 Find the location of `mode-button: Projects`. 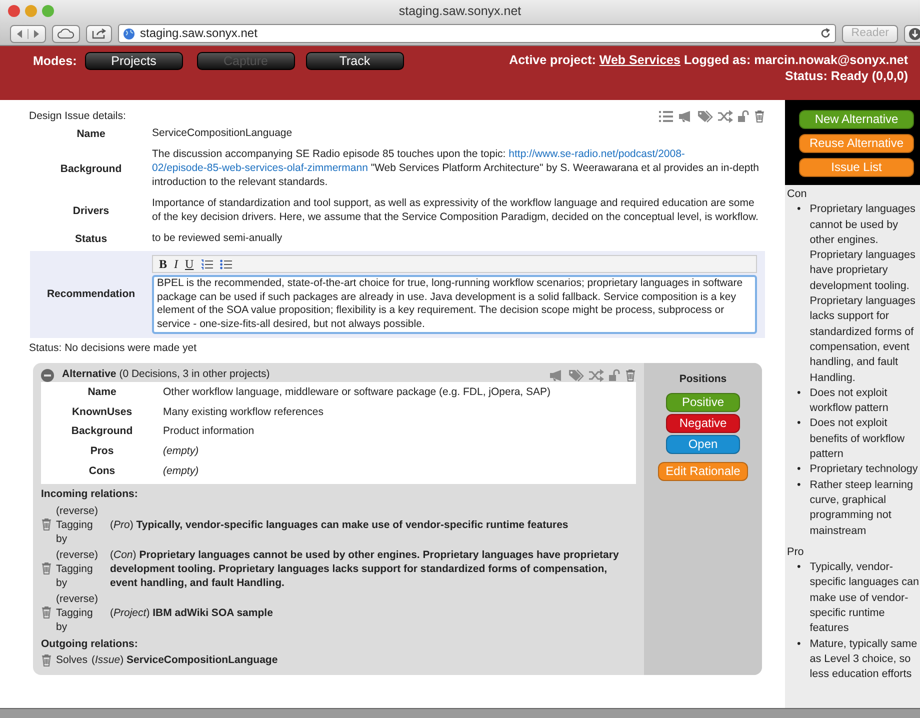

mode-button: Projects is located at coordinates (133, 61).